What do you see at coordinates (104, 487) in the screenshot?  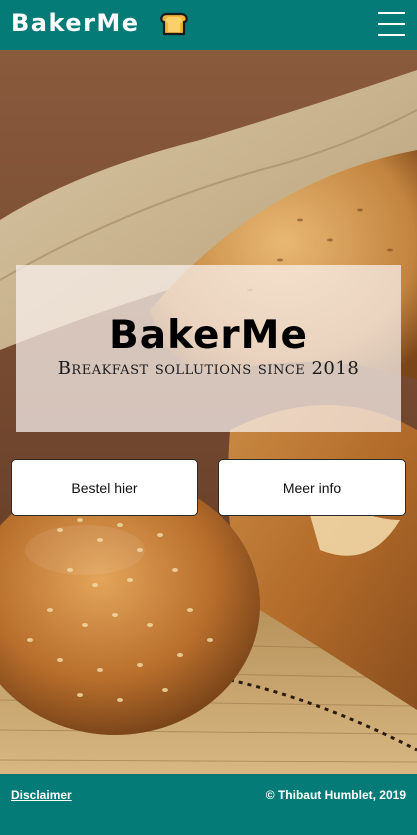 I see `order-button: Bestel hier` at bounding box center [104, 487].